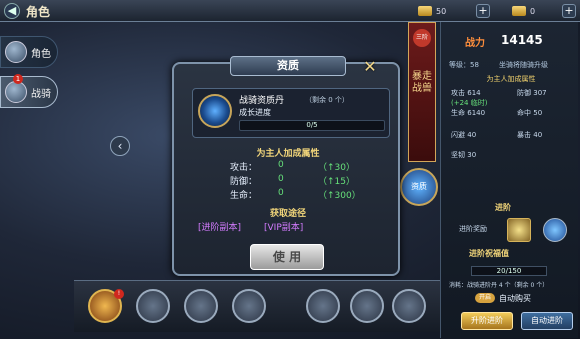 The image size is (580, 339). What do you see at coordinates (120, 146) in the screenshot?
I see `prev-mount-arrow: ‹` at bounding box center [120, 146].